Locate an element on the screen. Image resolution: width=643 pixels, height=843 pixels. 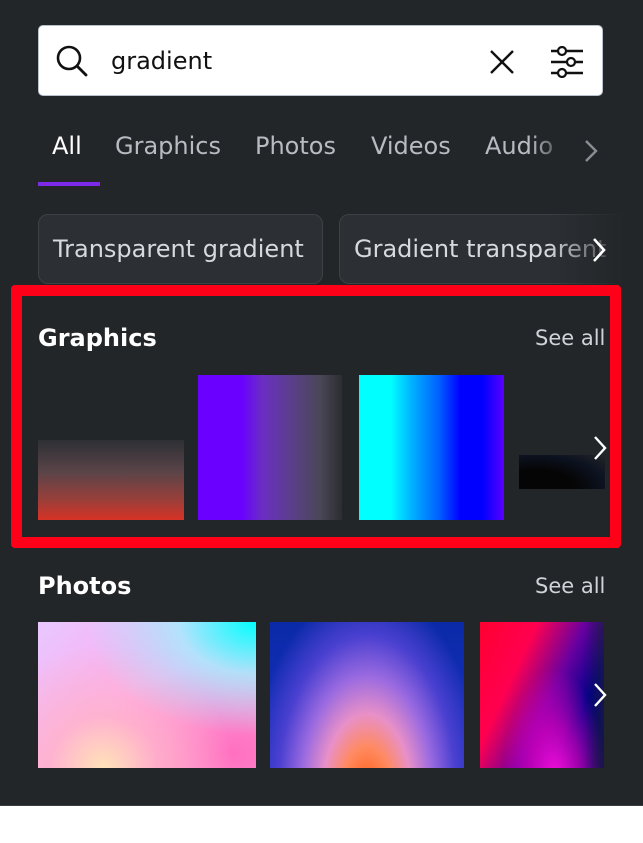
search-icon is located at coordinates (72, 61).